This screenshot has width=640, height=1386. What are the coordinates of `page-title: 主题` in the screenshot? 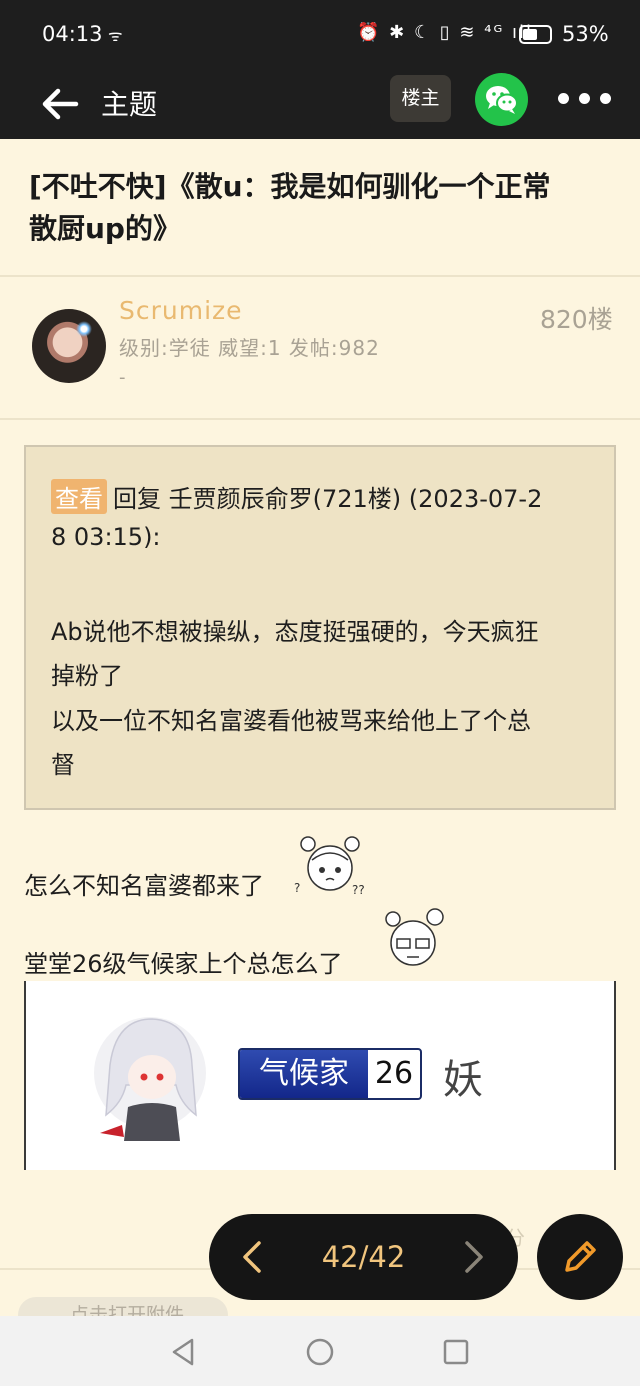 It's located at (129, 104).